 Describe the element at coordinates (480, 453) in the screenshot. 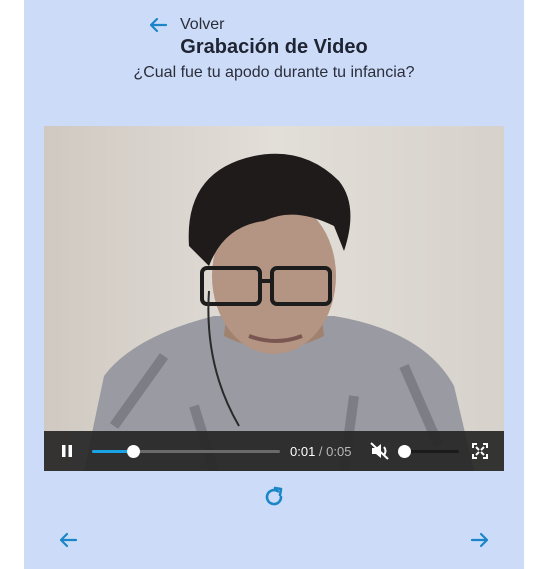

I see `fullscreen-icon` at that location.